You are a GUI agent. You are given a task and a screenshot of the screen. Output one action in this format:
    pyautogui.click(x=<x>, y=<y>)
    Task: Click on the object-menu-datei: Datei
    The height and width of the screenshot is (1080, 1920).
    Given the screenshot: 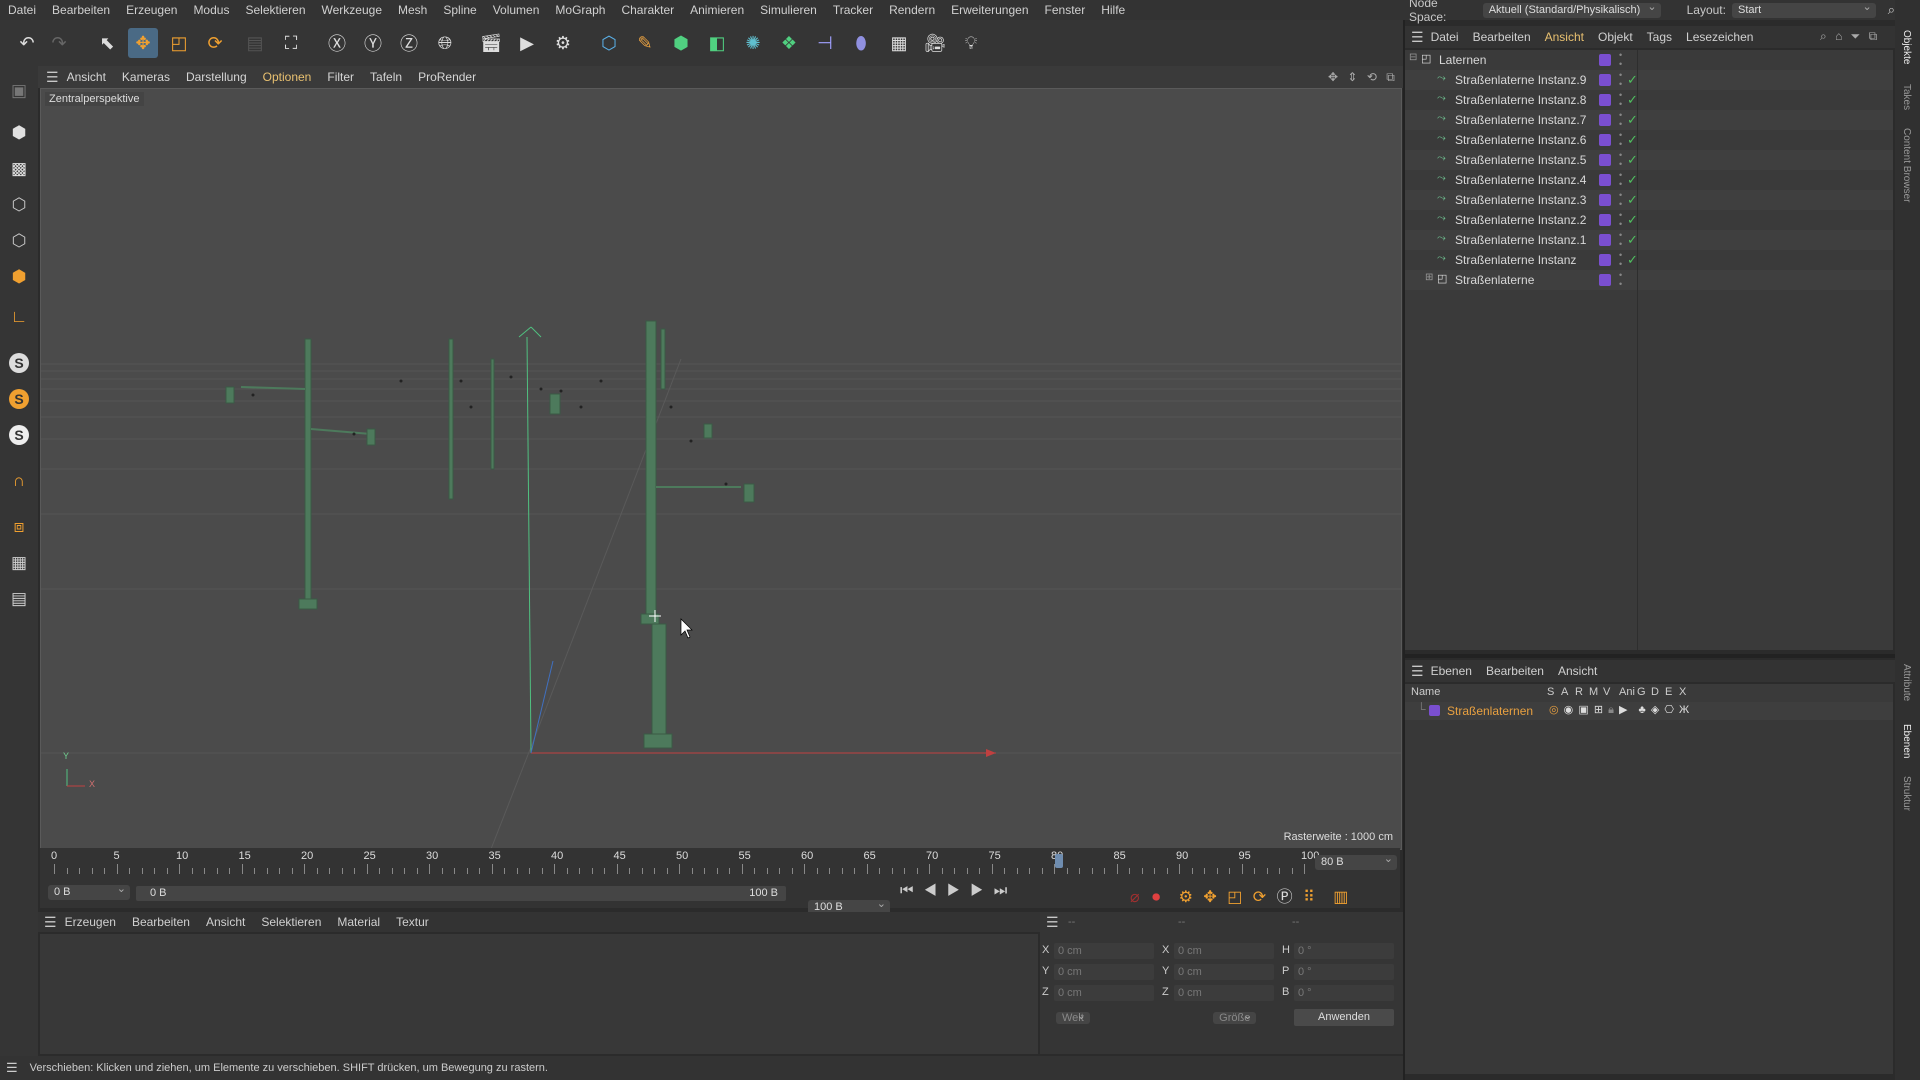 What is the action you would take?
    pyautogui.click(x=1445, y=37)
    